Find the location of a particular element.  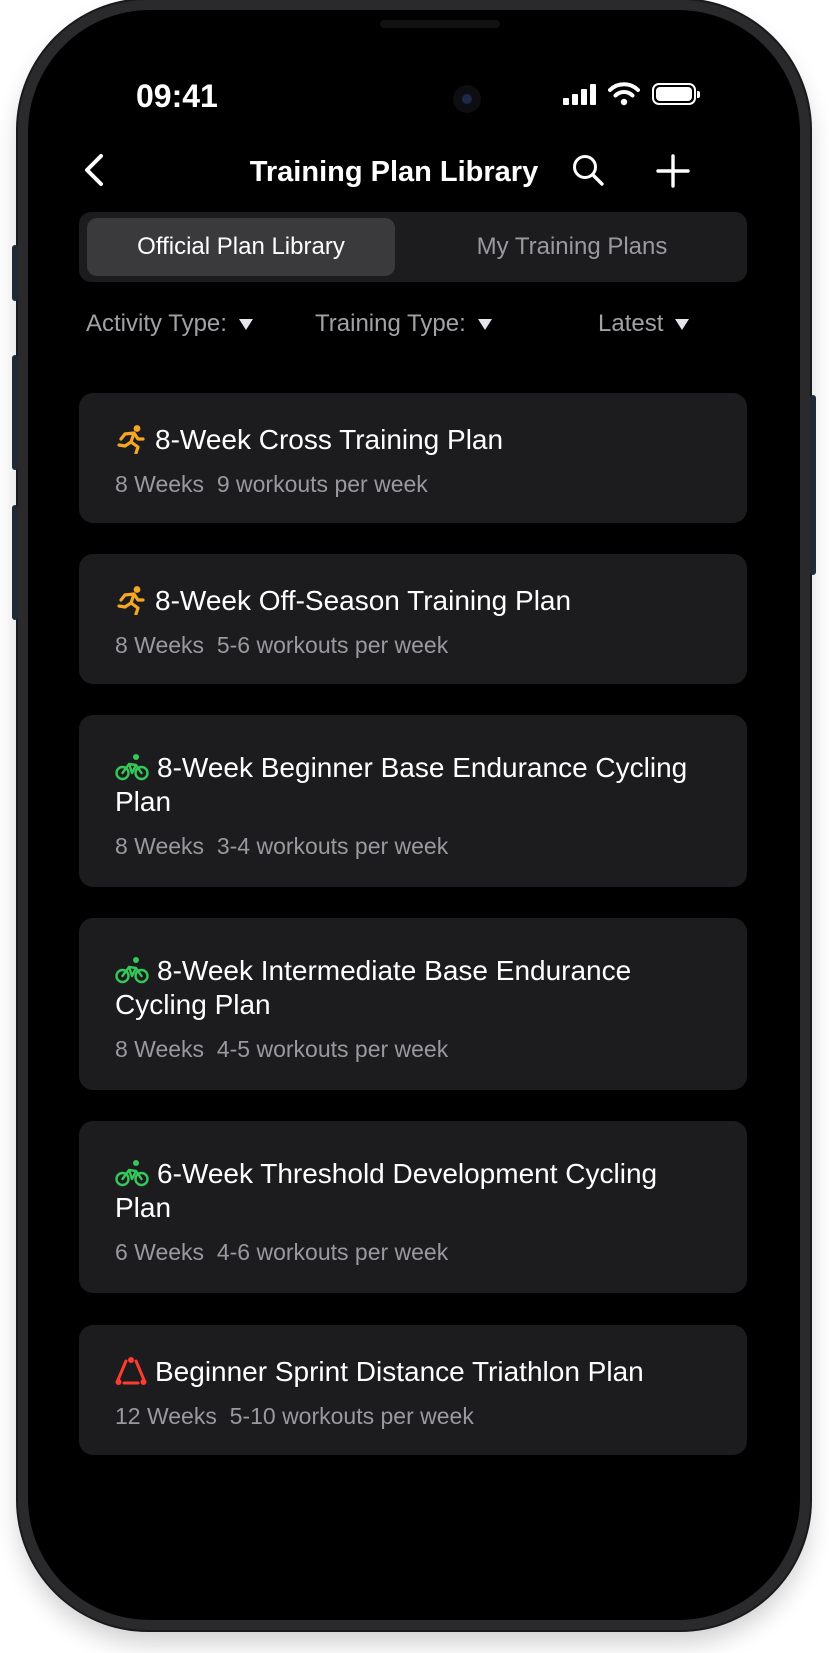

battery-icon is located at coordinates (676, 94).